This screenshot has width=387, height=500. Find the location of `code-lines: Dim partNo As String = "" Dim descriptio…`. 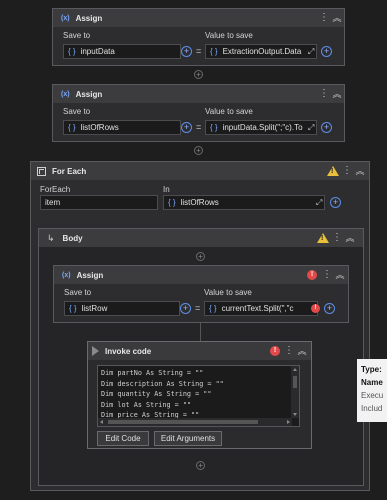

code-lines: Dim partNo As String = "" Dim descriptio… is located at coordinates (162, 394).